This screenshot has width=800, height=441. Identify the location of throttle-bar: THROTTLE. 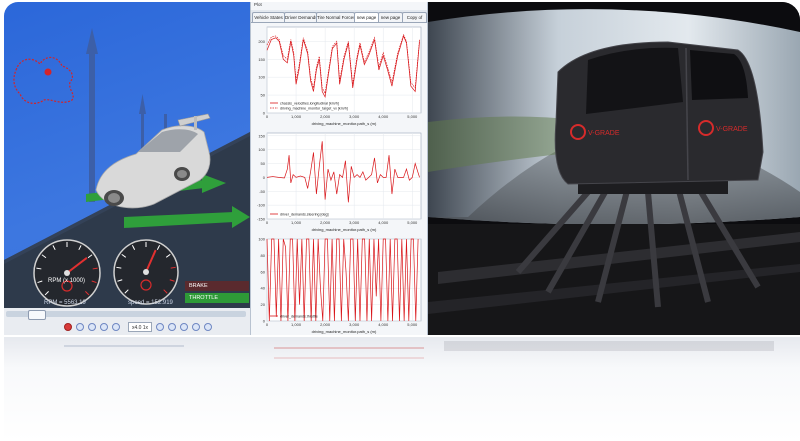
(217, 298).